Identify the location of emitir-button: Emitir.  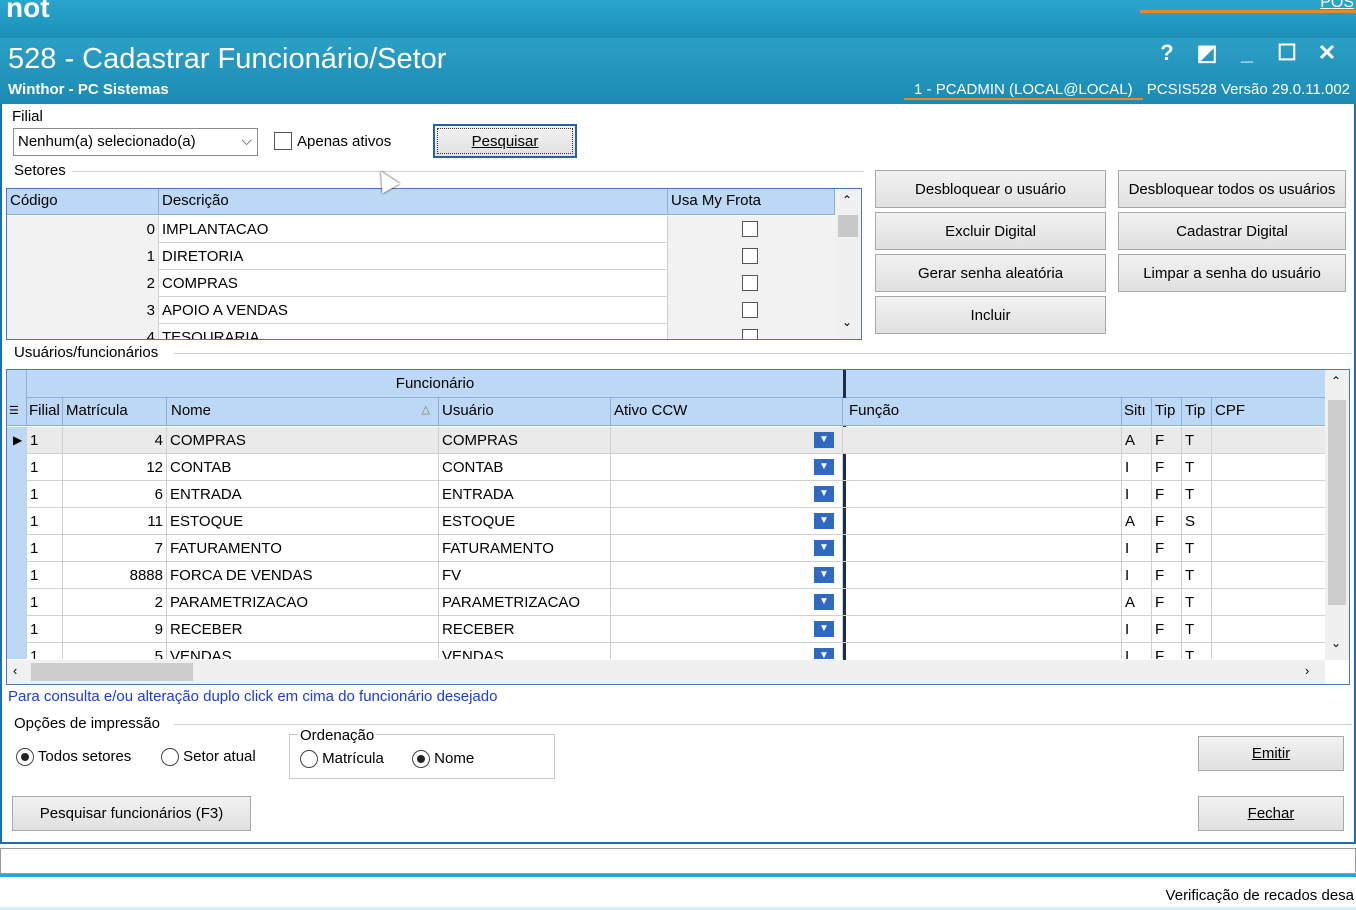
(1271, 753).